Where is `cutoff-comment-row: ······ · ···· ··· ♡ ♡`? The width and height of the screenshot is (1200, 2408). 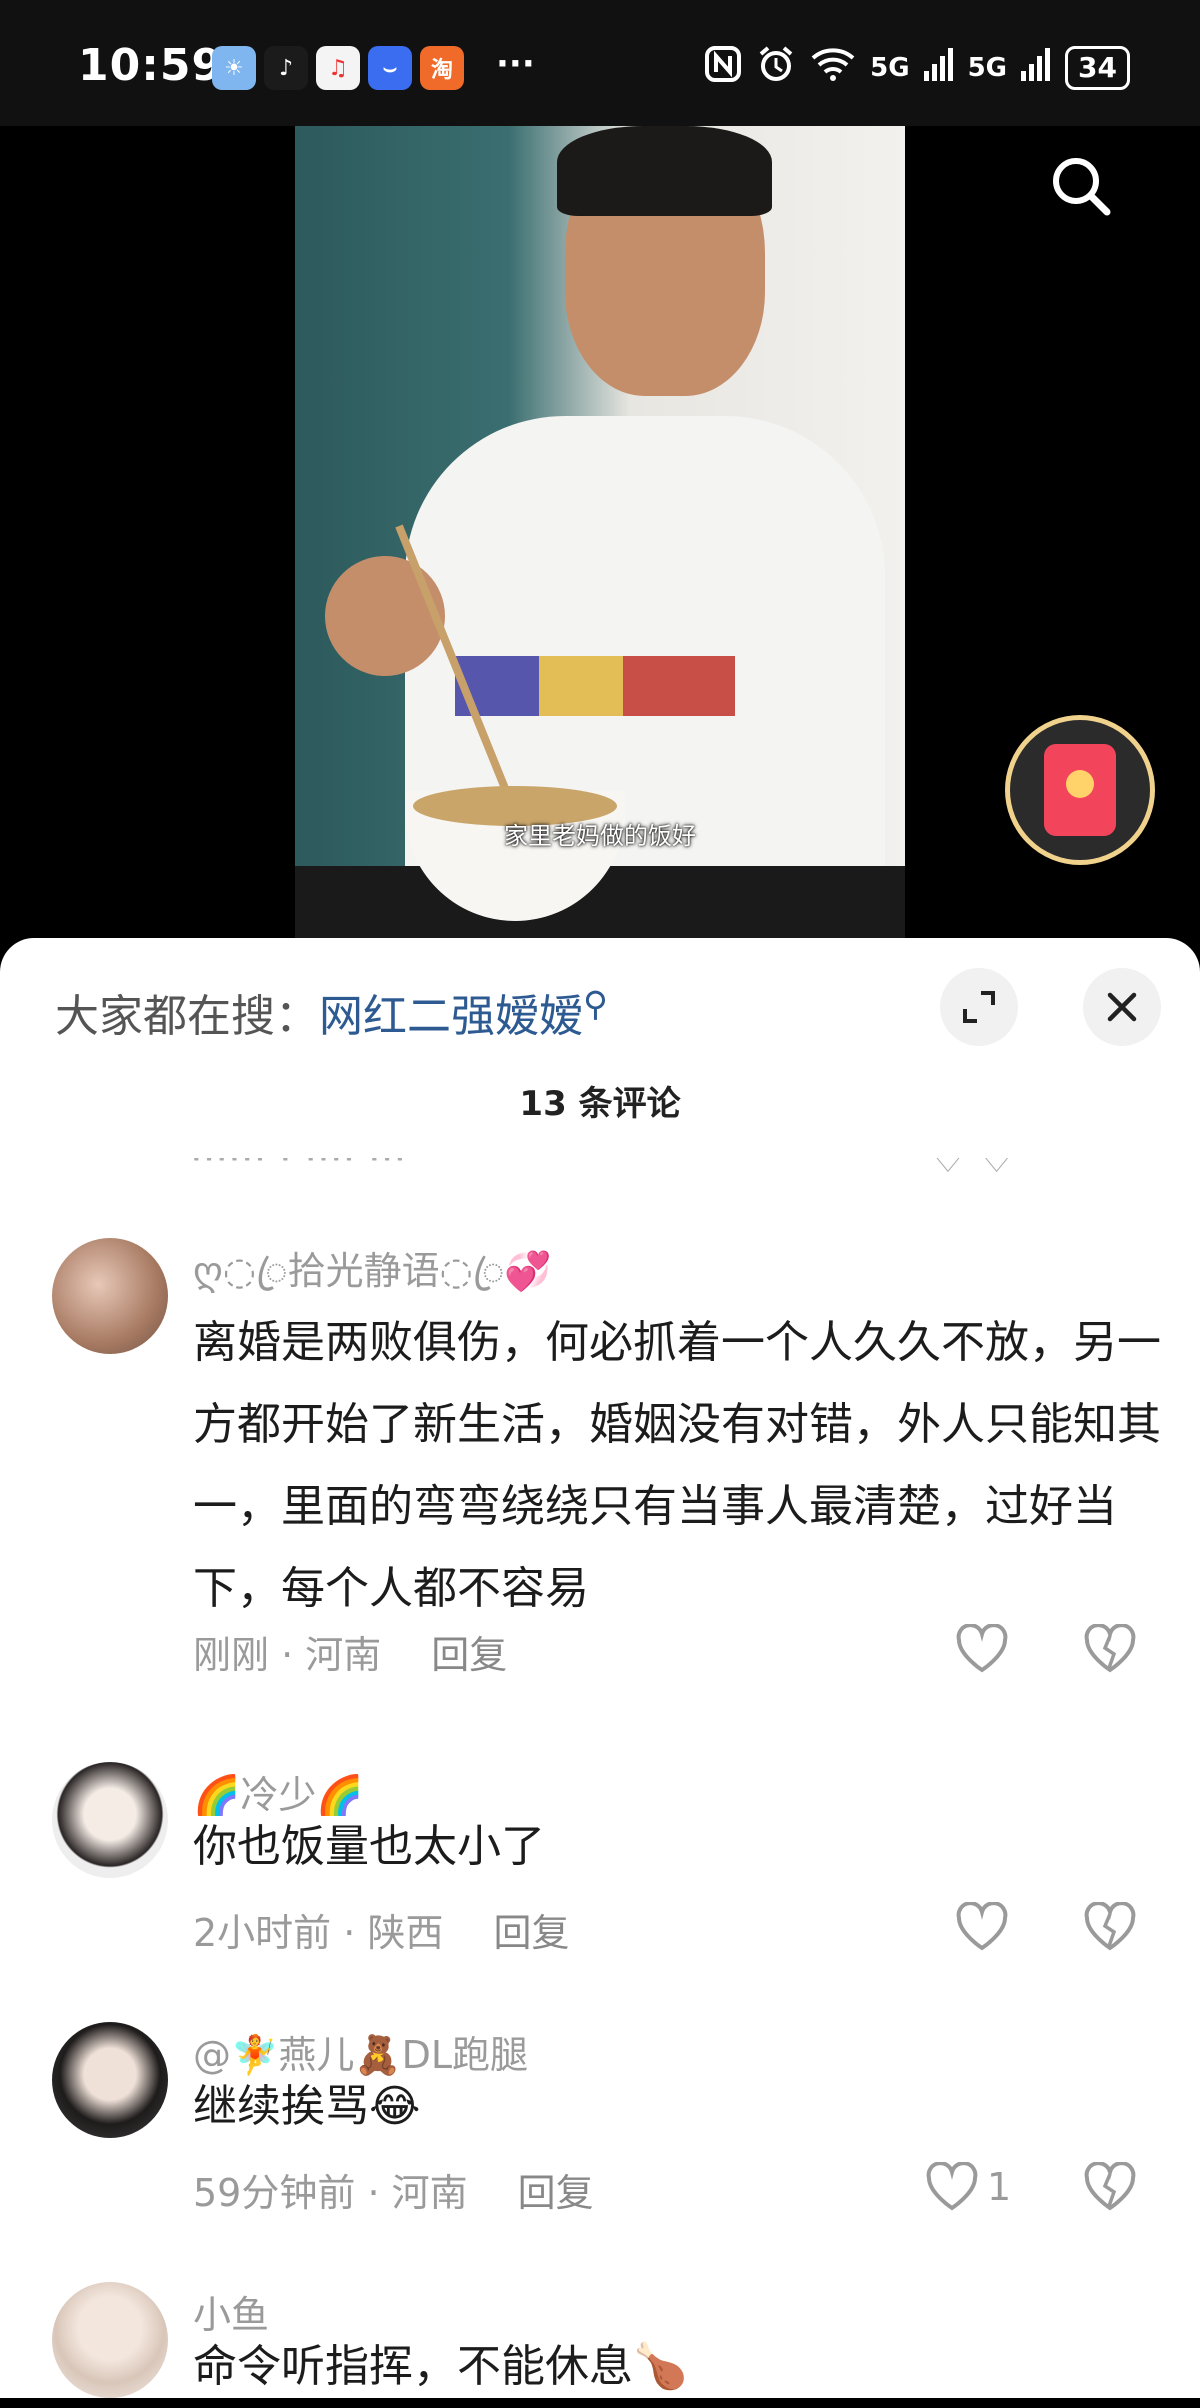
cutoff-comment-row: ······ · ···· ··· ♡ ♡ is located at coordinates (670, 1173).